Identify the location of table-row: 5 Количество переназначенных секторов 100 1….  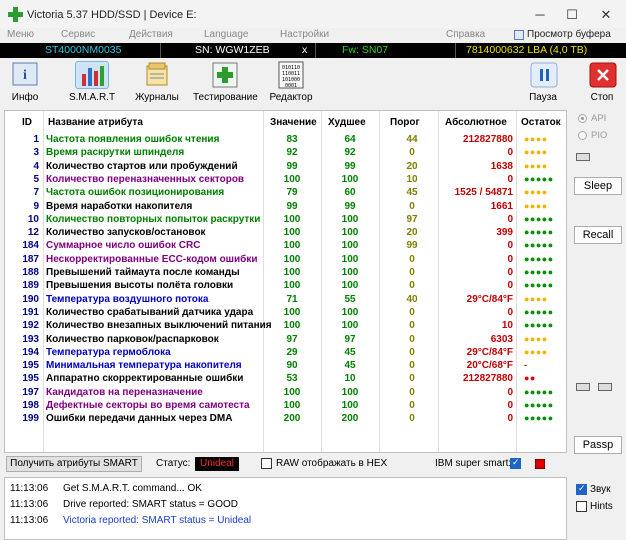
(285, 179).